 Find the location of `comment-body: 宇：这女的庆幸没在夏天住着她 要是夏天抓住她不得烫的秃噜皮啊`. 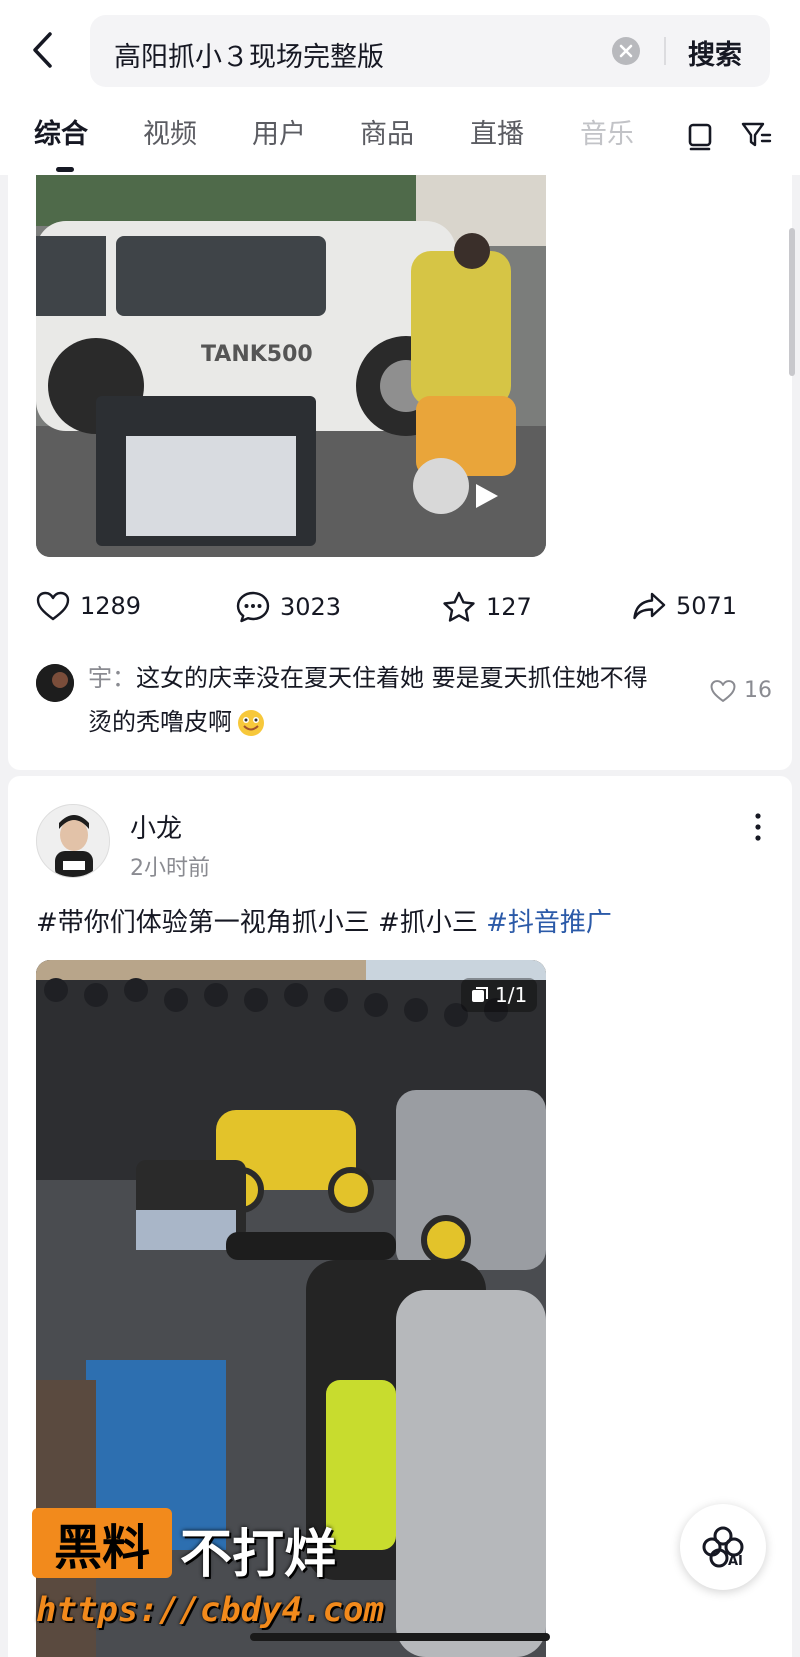

comment-body: 宇：这女的庆幸没在夏天住着她 要是夏天抓住她不得烫的秃噜皮啊 is located at coordinates (378, 700).